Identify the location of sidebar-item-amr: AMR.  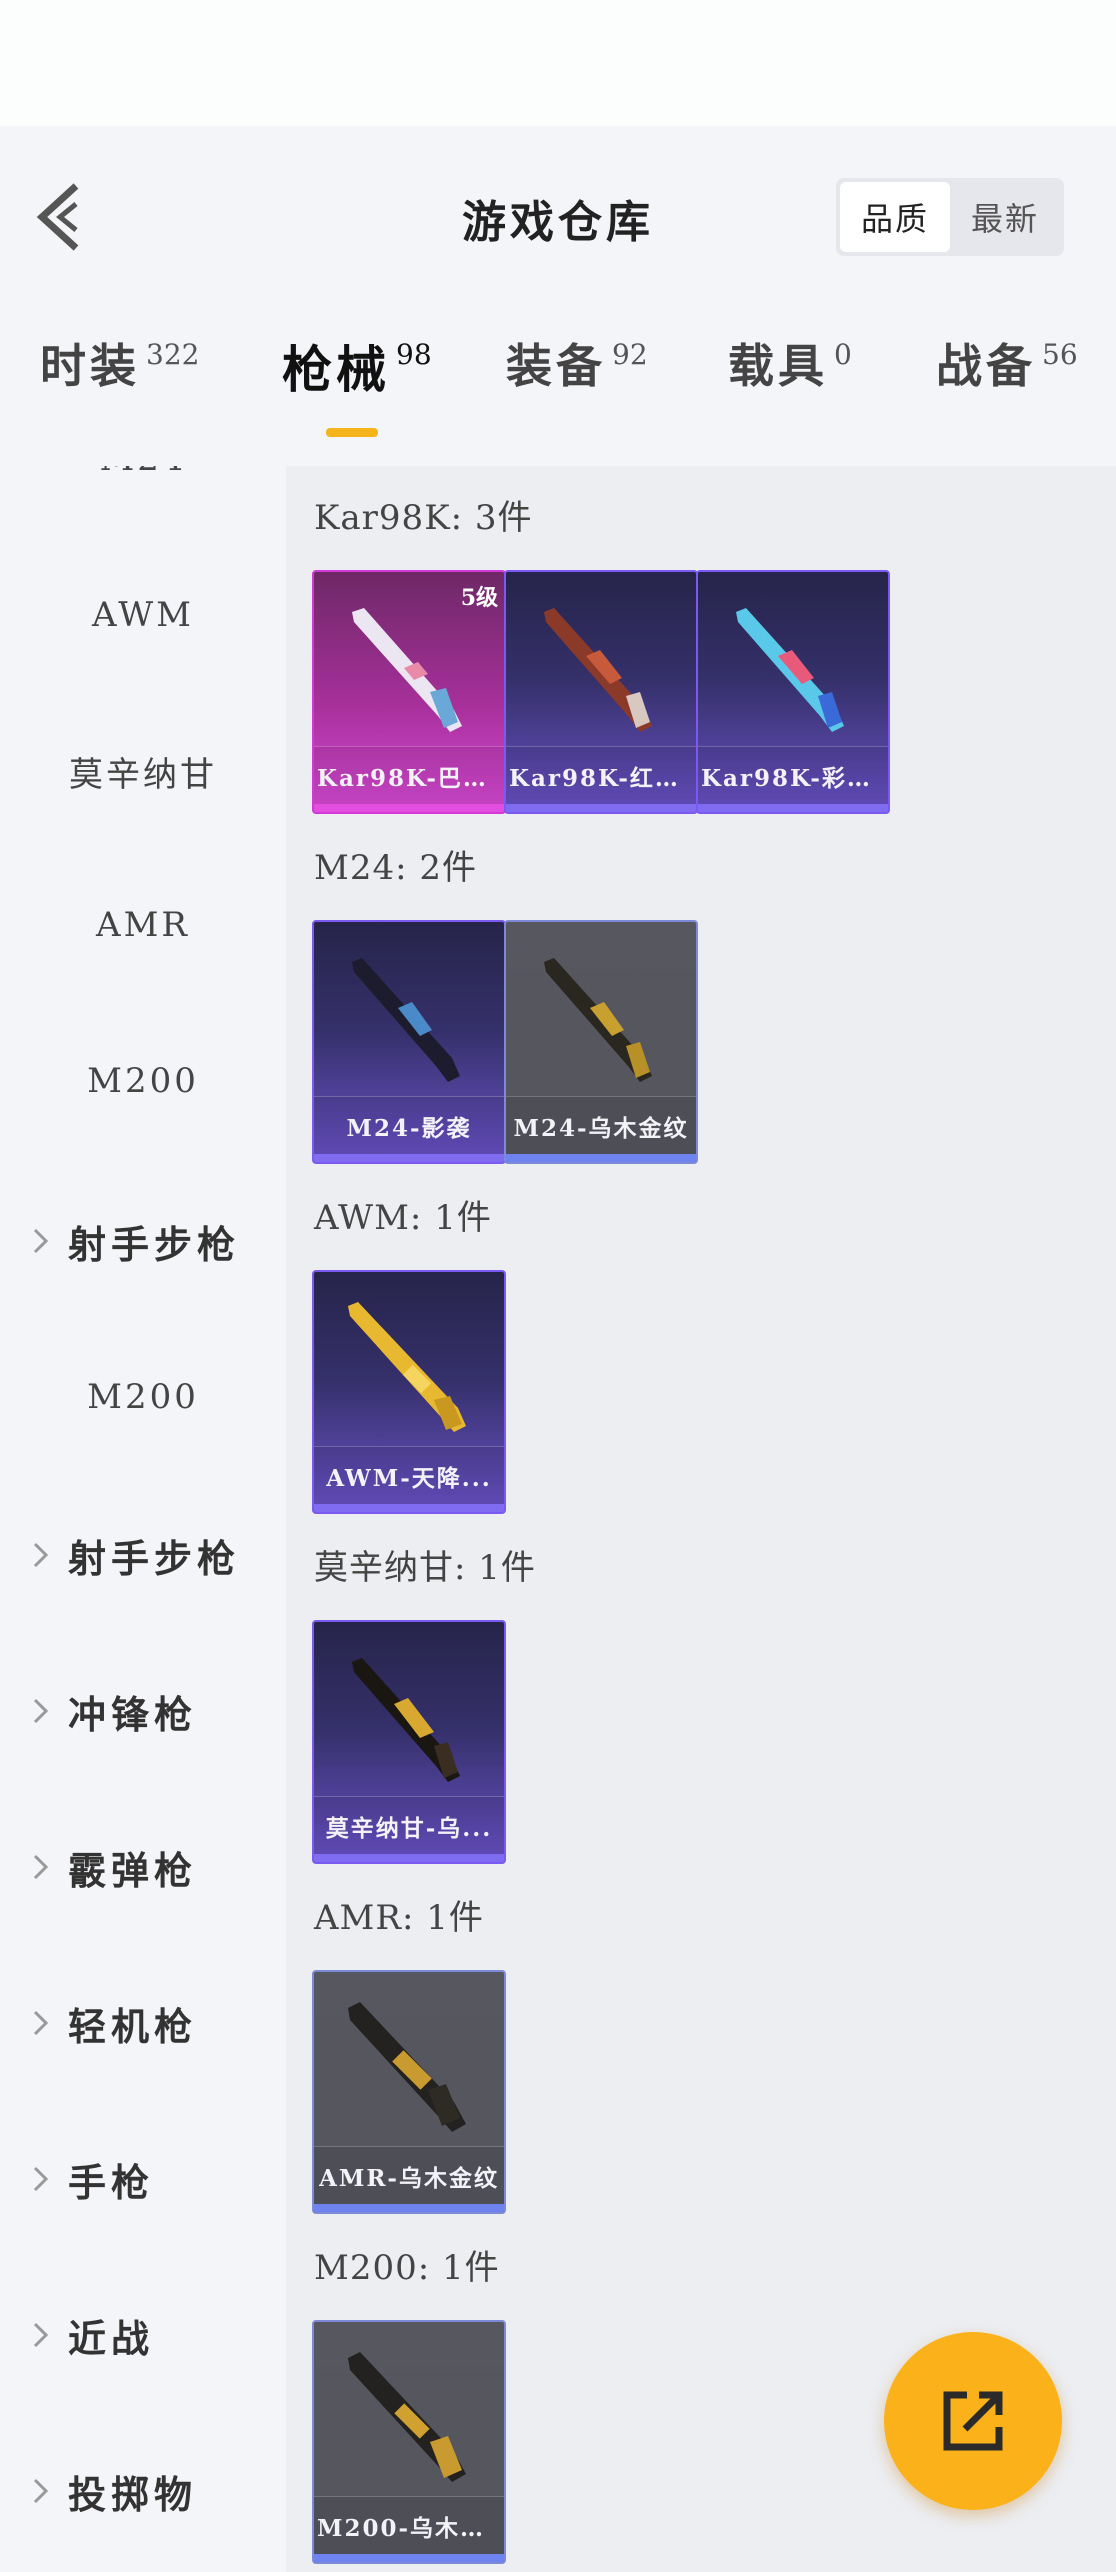
(143, 925).